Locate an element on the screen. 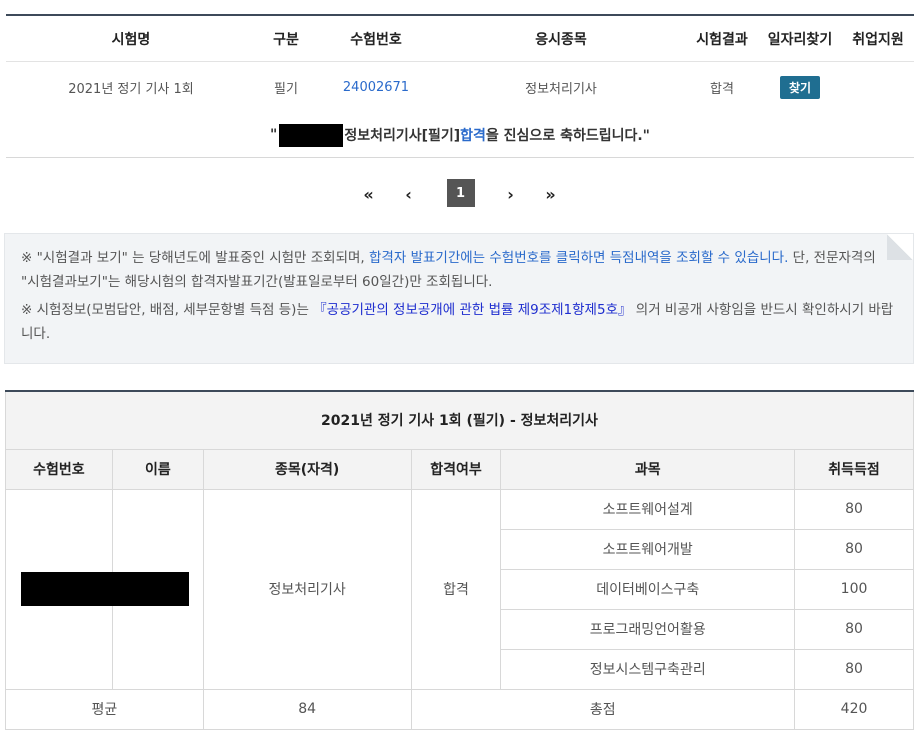 This screenshot has height=738, width=919. exam-result-row: 2021년 정기 기사 1회 필기 24002671 정보처리기사 합격 찾기 is located at coordinates (460, 87).